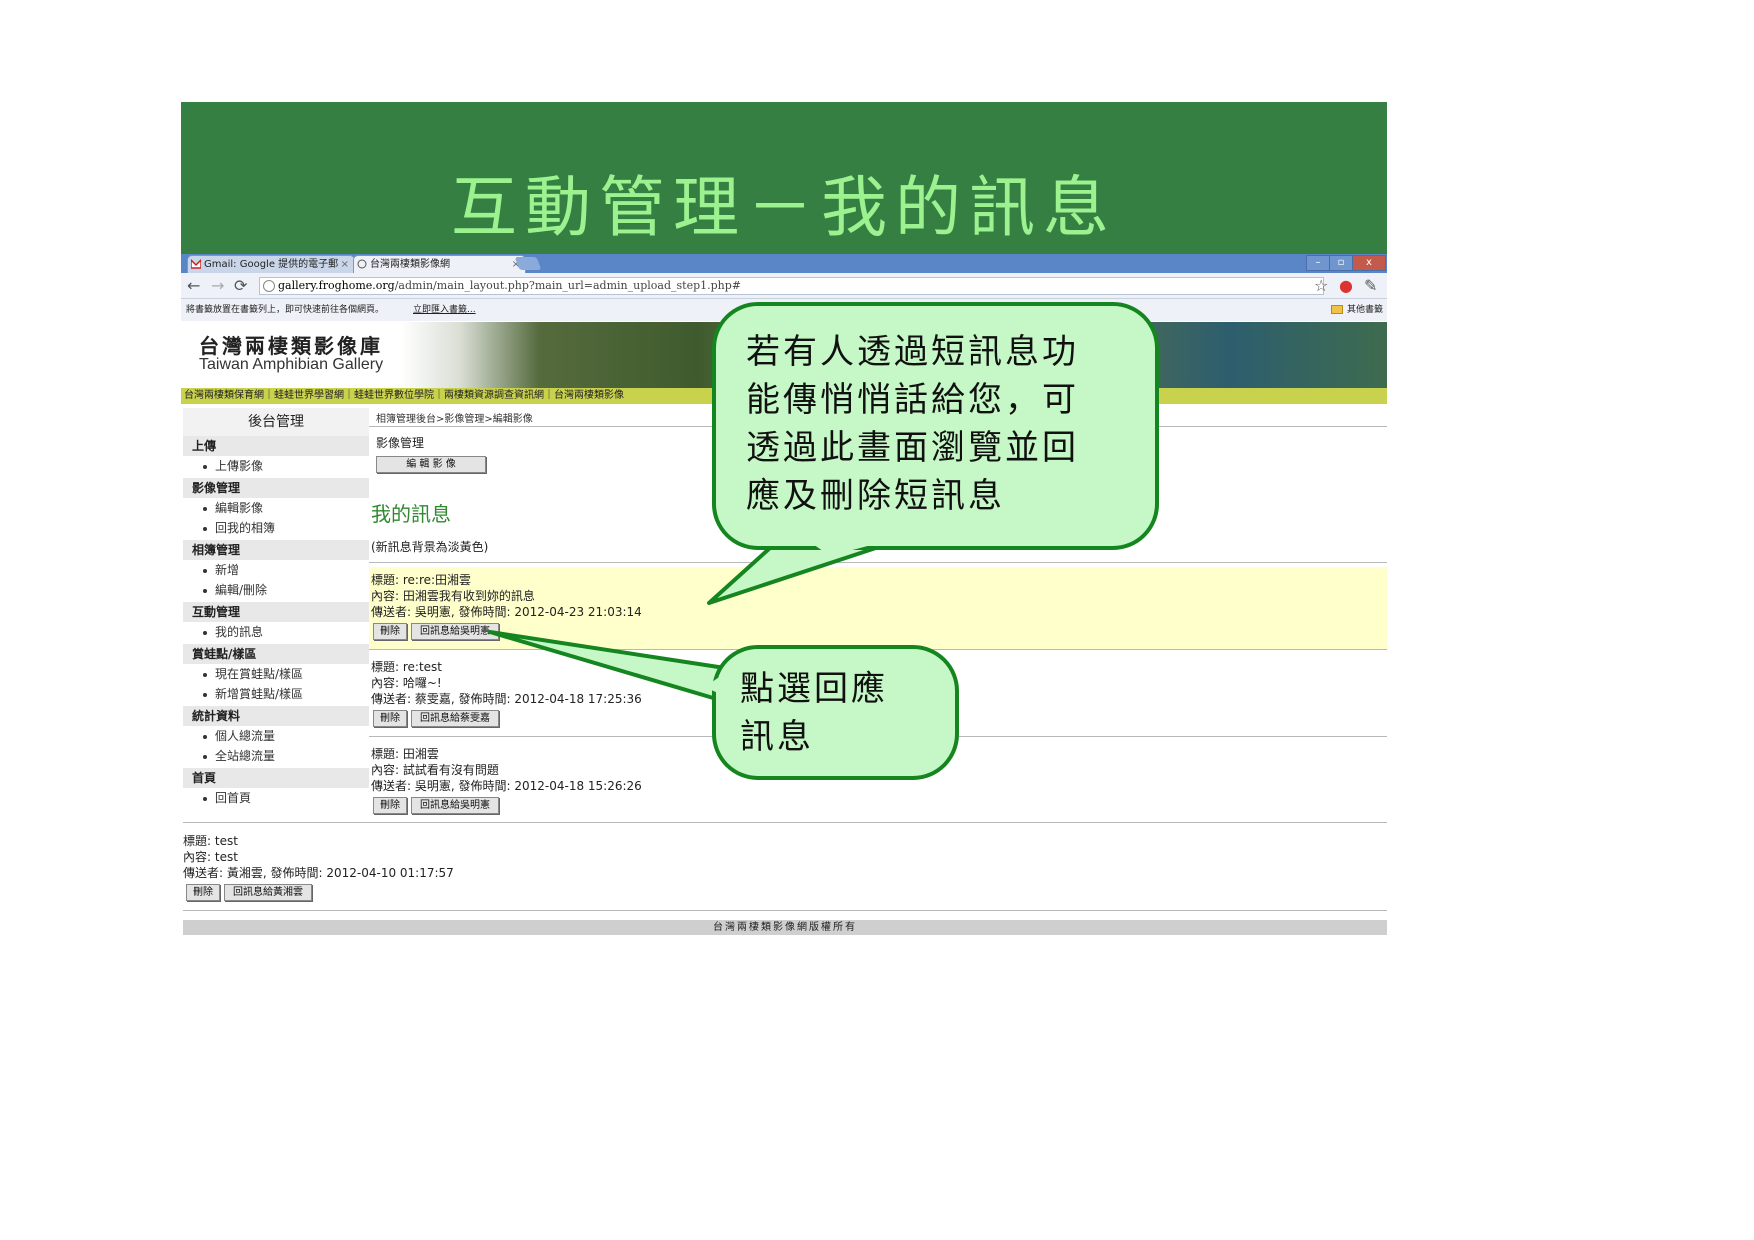  Describe the element at coordinates (713, 685) in the screenshot. I see `bottom-tail-joint` at that location.